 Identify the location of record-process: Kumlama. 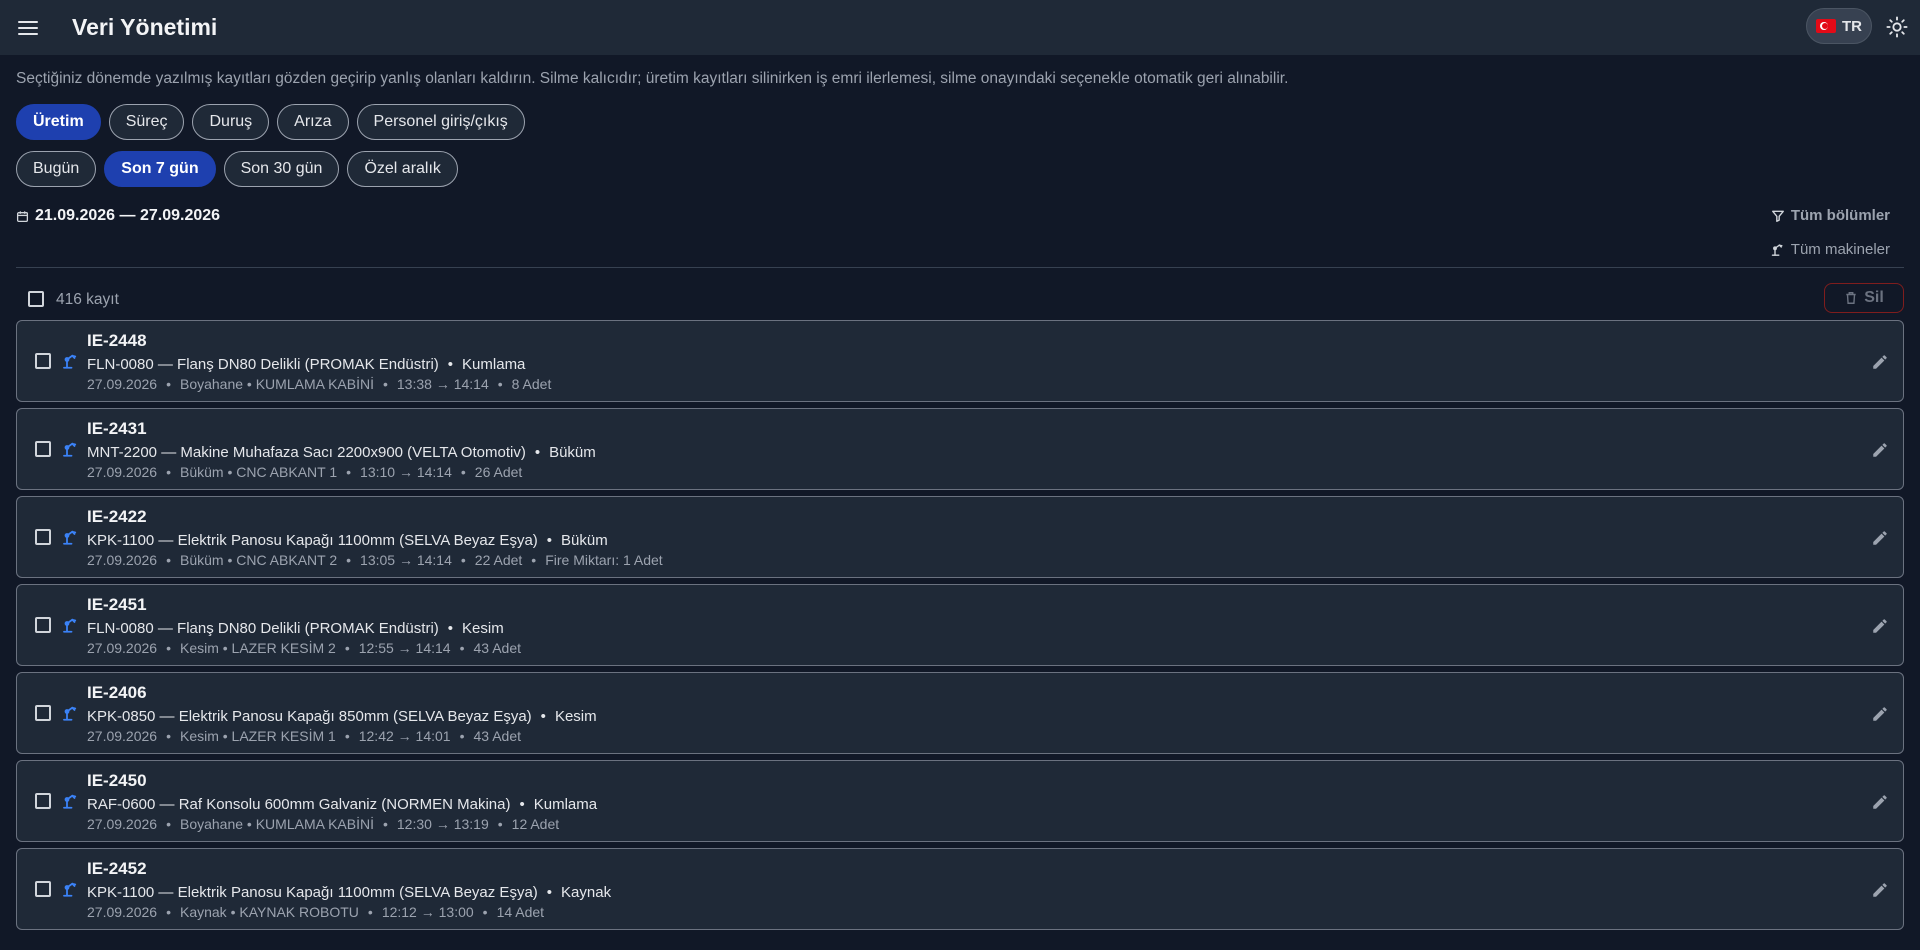
(565, 804).